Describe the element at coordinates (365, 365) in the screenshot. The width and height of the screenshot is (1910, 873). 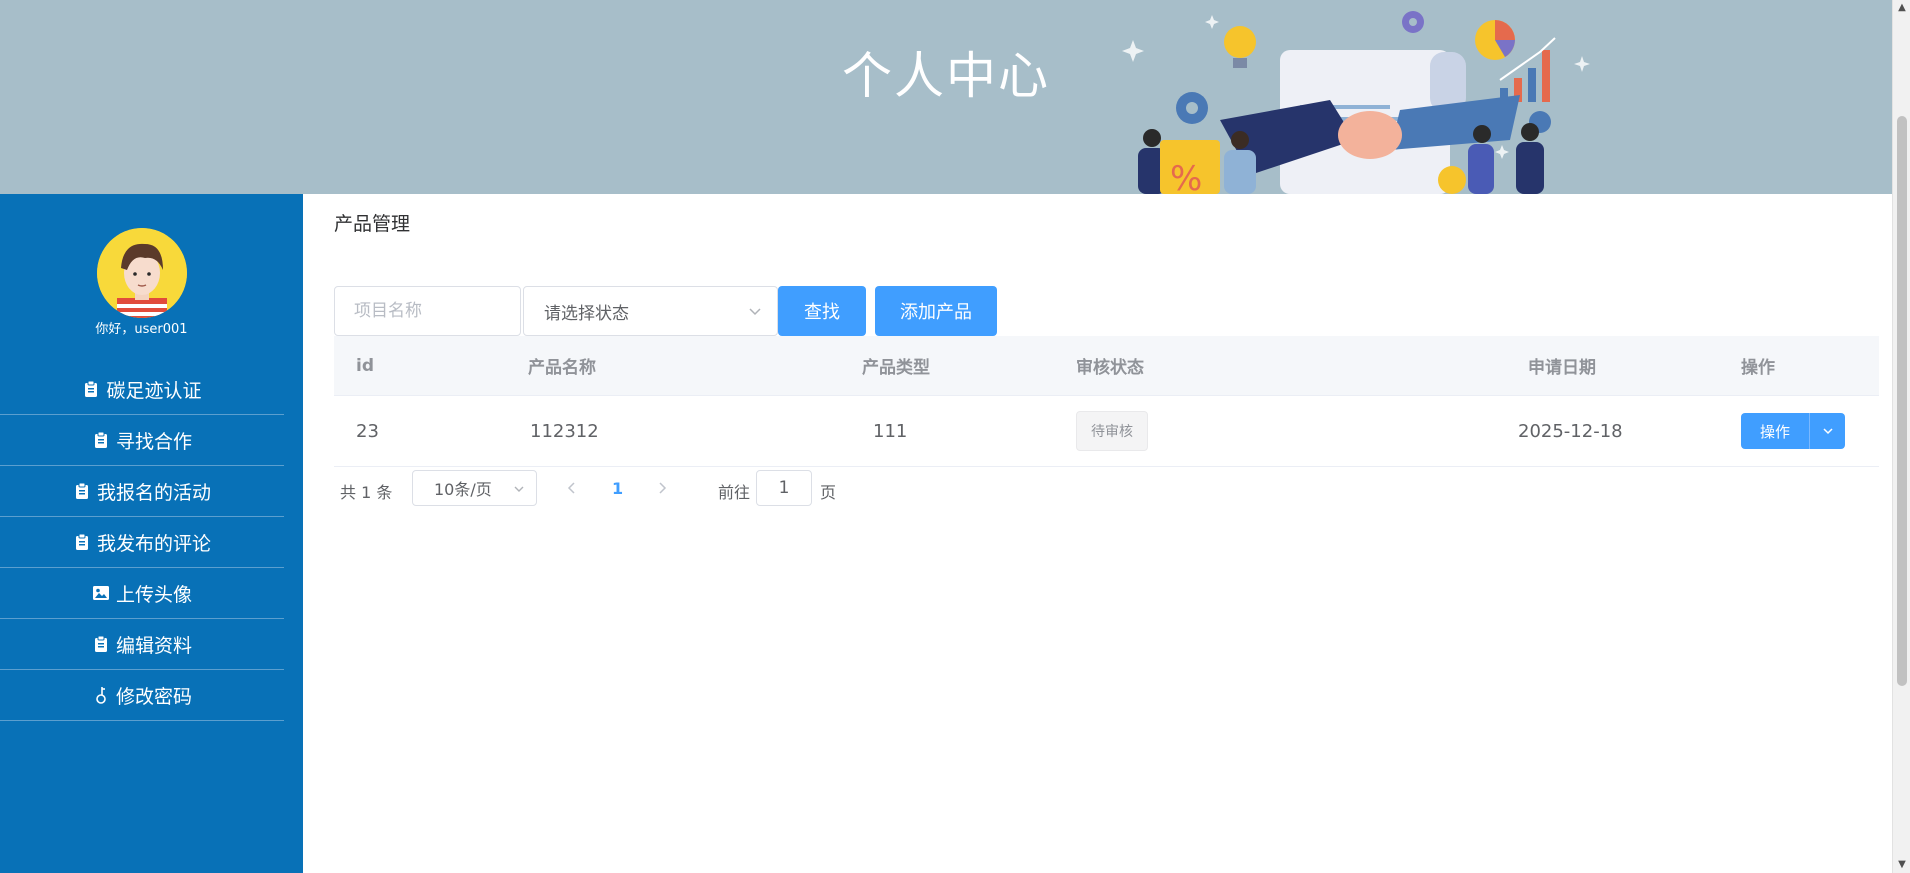
I see `header-id: id` at that location.